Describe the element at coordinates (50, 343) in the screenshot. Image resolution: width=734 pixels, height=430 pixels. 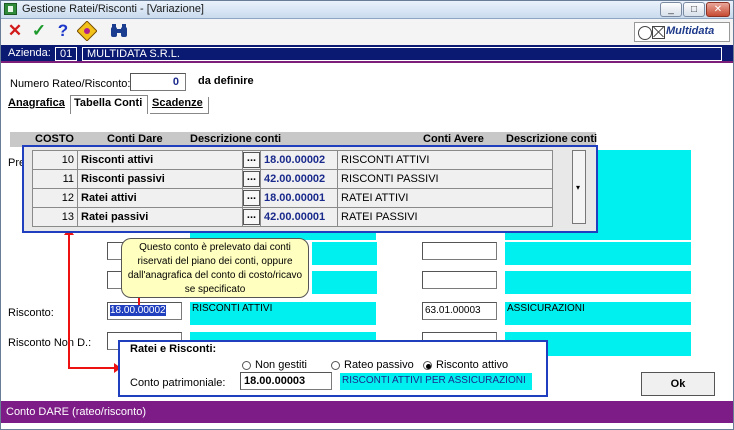
I see `risconto-nond-label: Risconto Non D.:` at that location.